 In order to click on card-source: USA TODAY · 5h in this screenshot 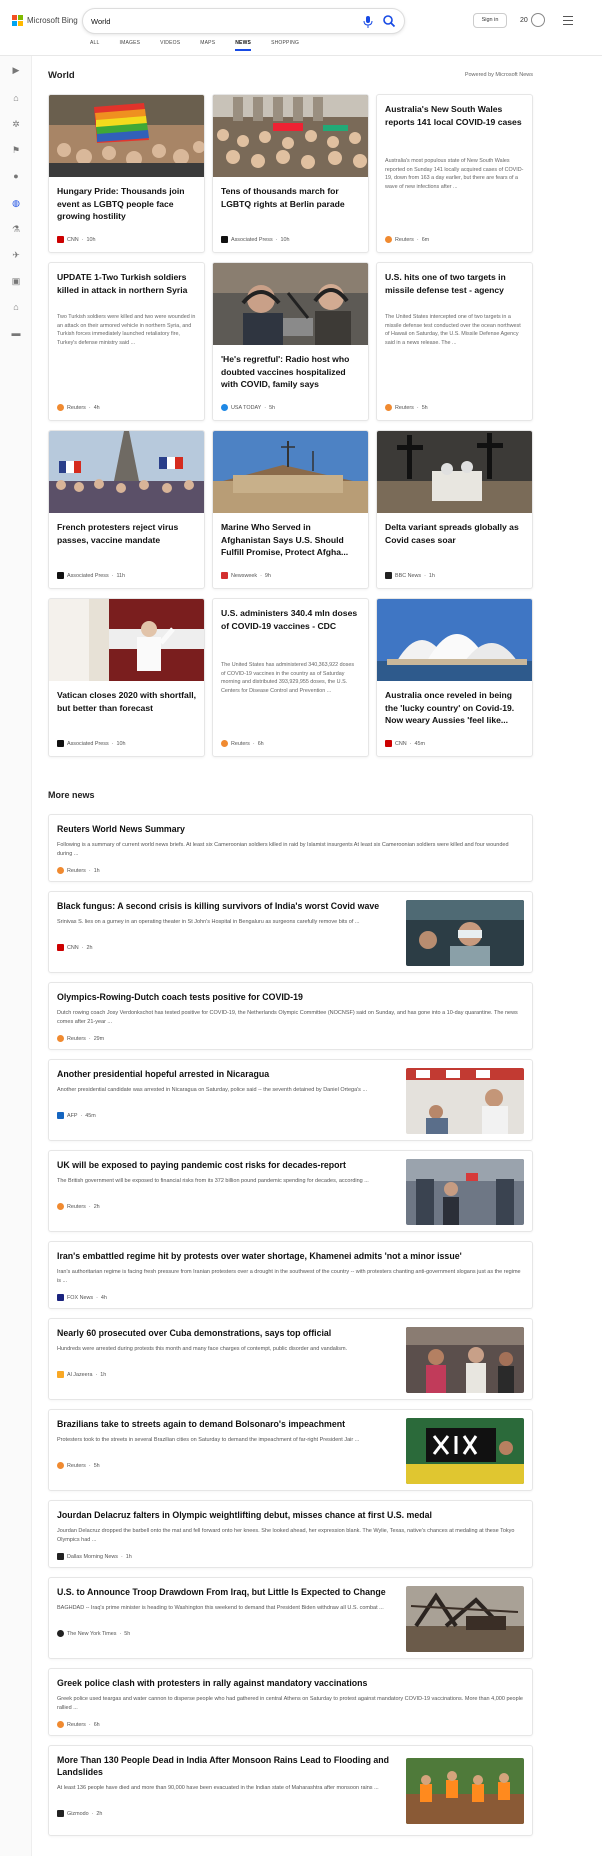, I will do `click(248, 407)`.